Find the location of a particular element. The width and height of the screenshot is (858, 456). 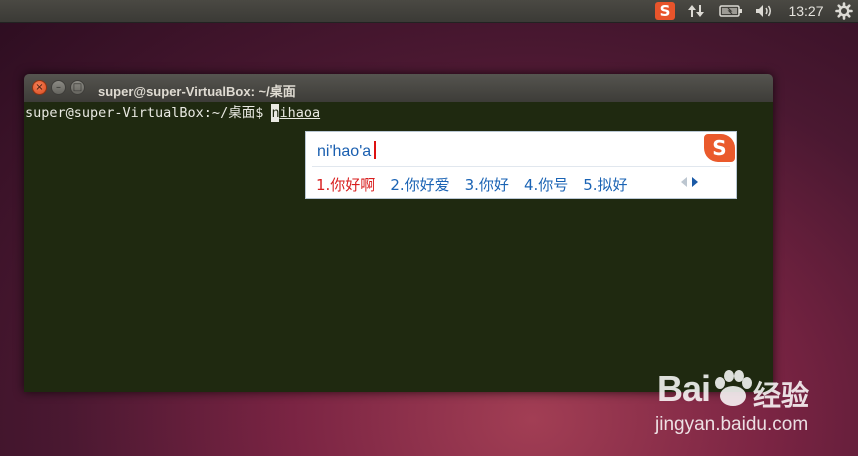

watermark-brand-text: Bai is located at coordinates (684, 388).